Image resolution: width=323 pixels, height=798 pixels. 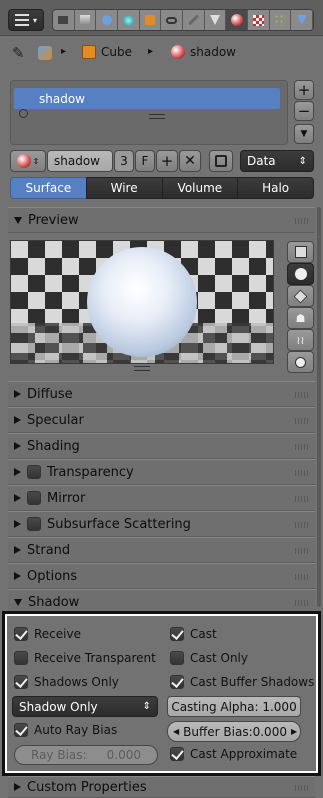 I want to click on scene-icon, so click(x=106, y=20).